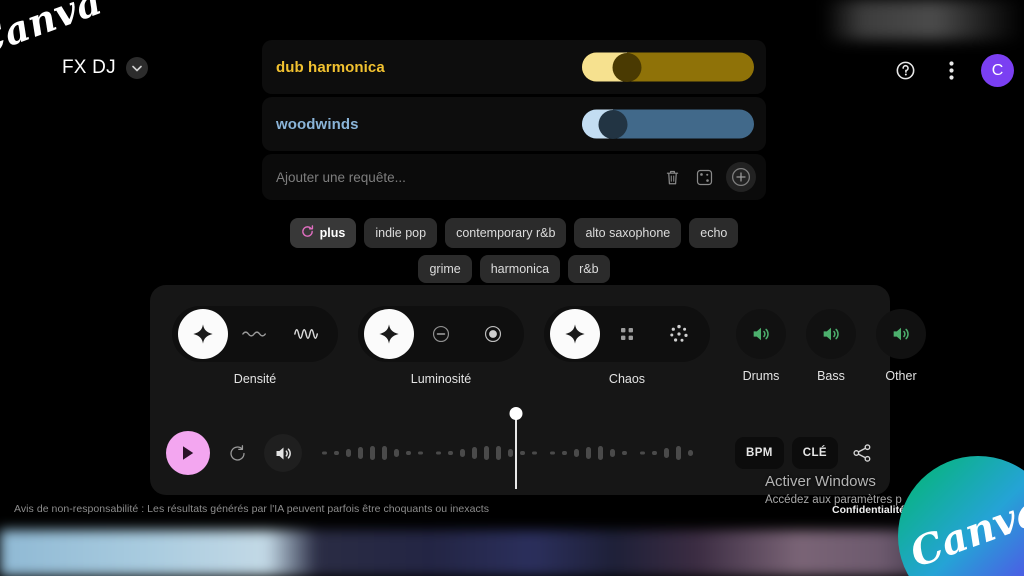 Image resolution: width=1024 pixels, height=576 pixels. Describe the element at coordinates (255, 379) in the screenshot. I see `control-label: Densité` at that location.